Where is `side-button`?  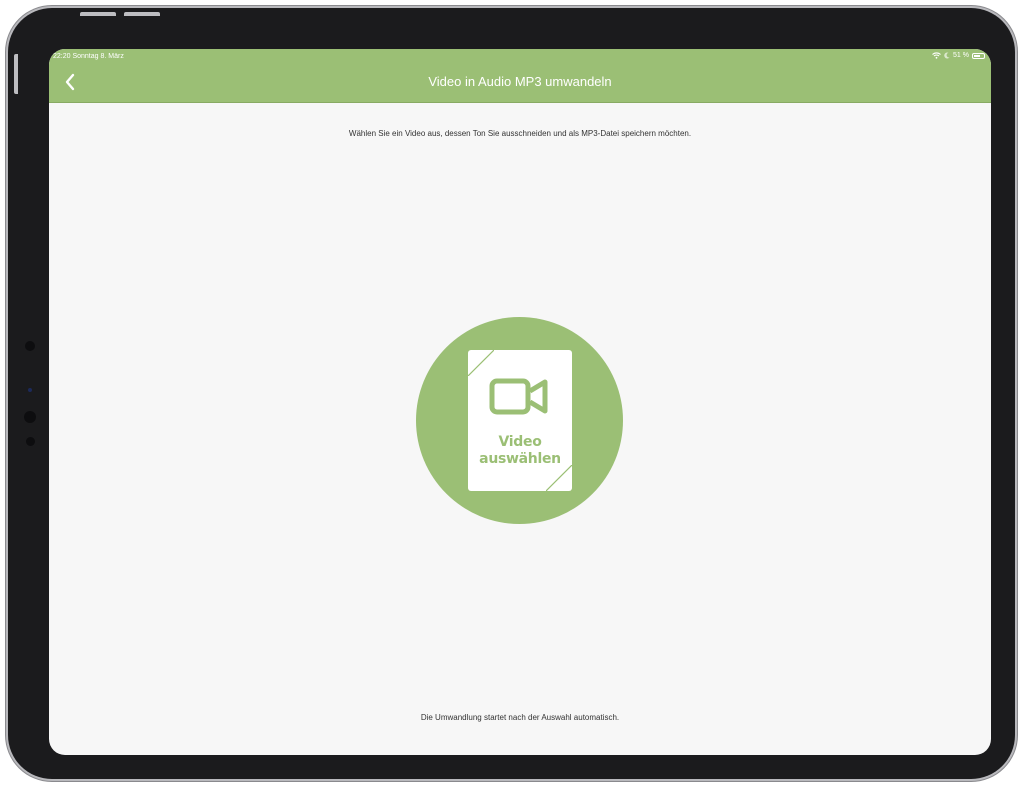 side-button is located at coordinates (16, 74).